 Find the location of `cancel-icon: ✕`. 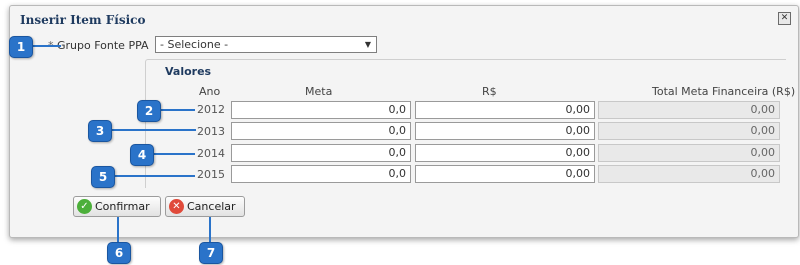

cancel-icon: ✕ is located at coordinates (176, 206).